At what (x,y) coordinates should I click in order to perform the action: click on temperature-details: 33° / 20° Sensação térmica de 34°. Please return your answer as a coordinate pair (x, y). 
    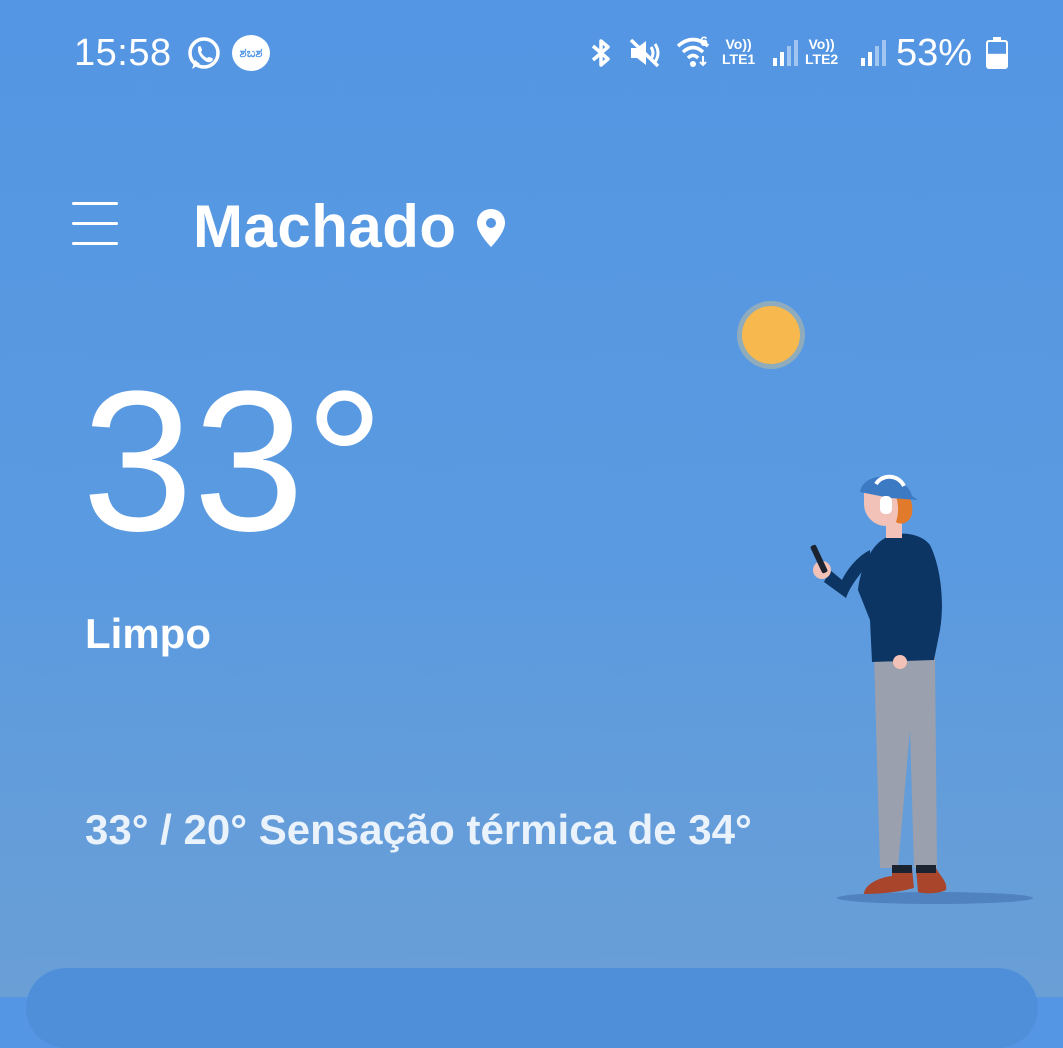
    Looking at the image, I should click on (418, 829).